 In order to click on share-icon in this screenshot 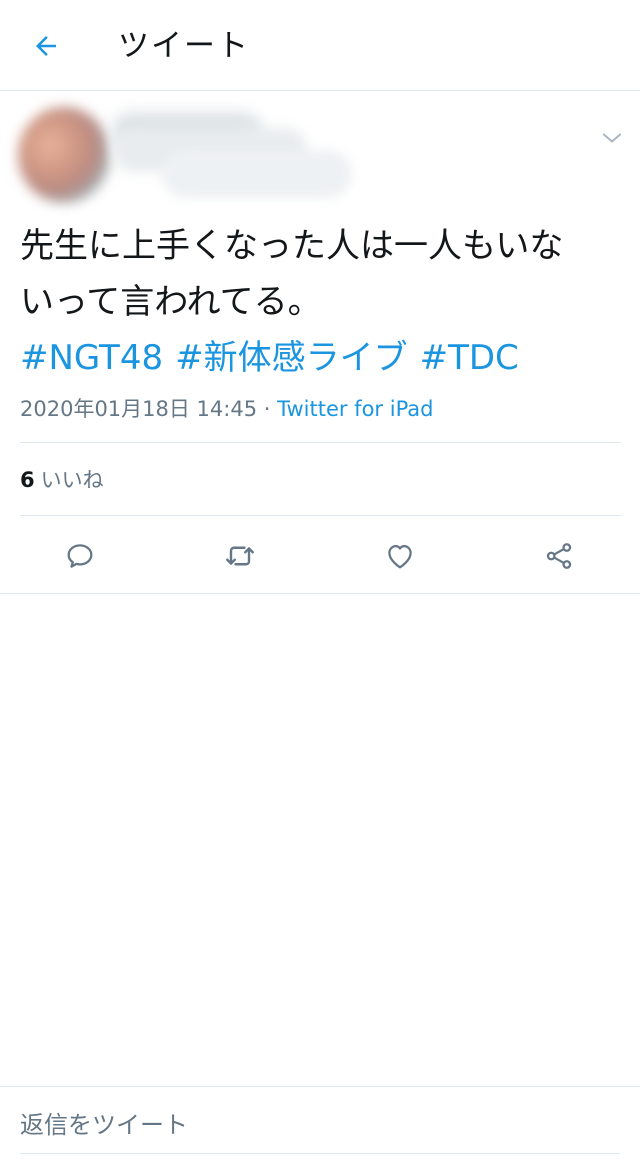, I will do `click(559, 556)`.